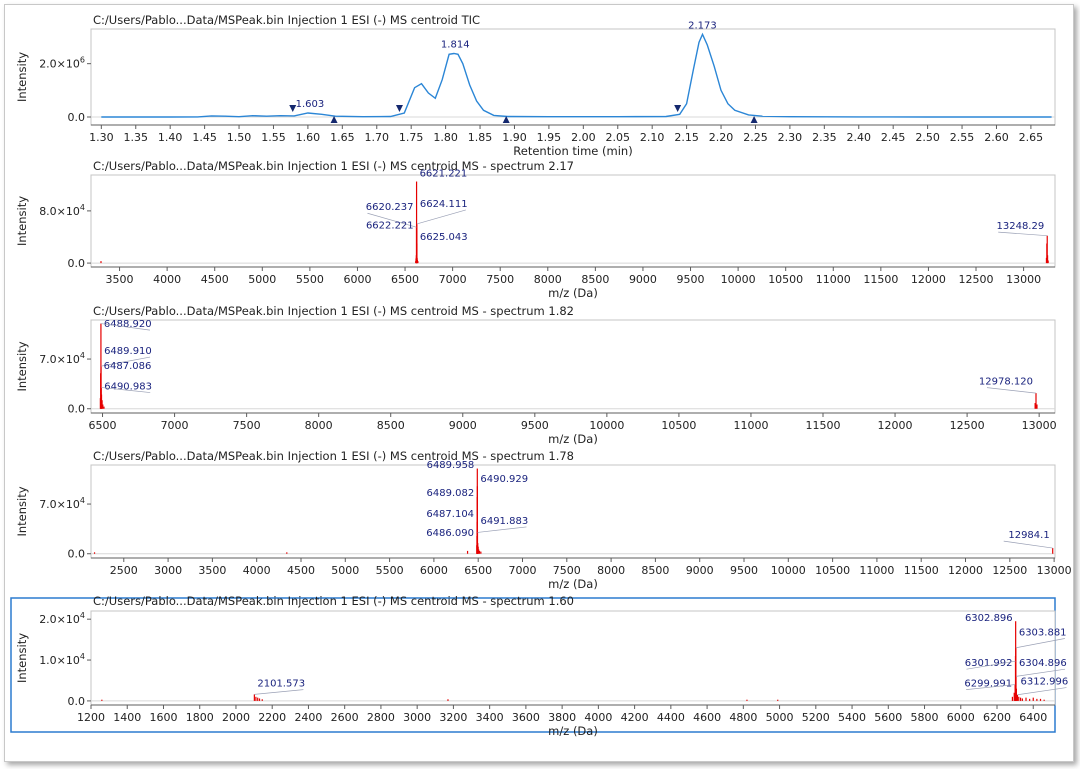 This screenshot has width=1080, height=769. I want to click on y-tick-label: 2.0×106, so click(62, 63).